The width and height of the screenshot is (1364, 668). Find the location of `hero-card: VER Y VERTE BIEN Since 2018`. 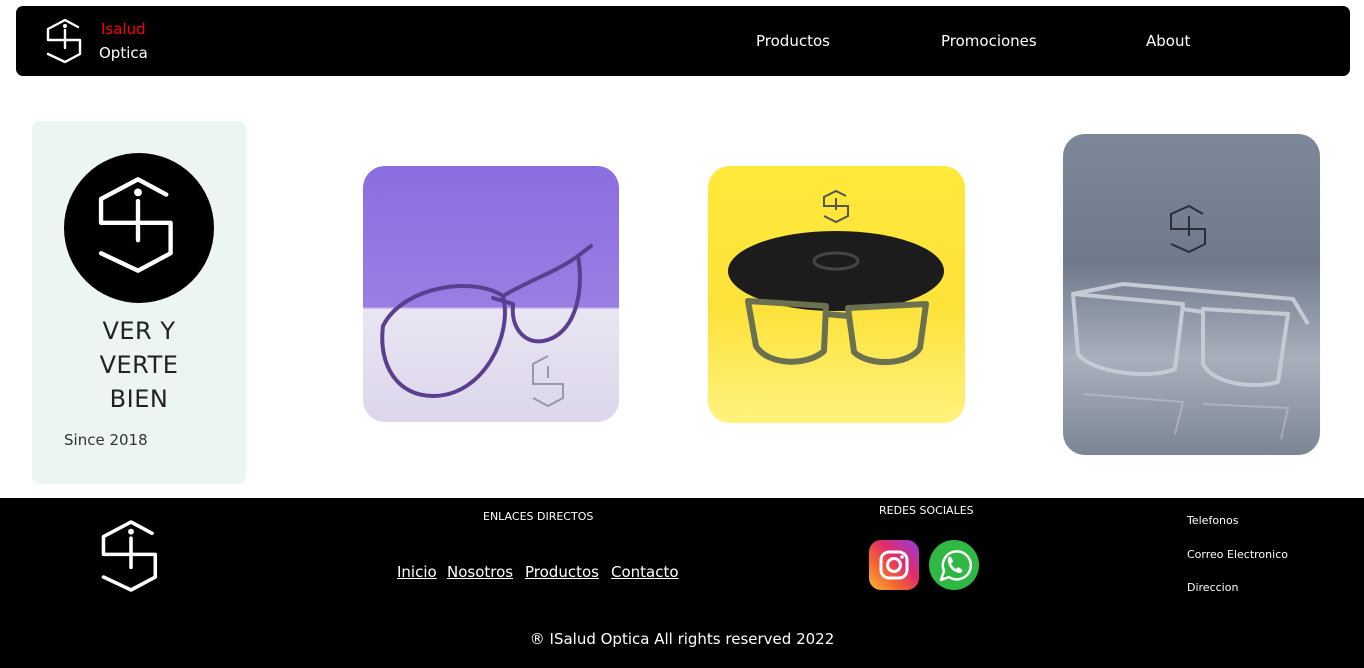

hero-card: VER Y VERTE BIEN Since 2018 is located at coordinates (139, 302).